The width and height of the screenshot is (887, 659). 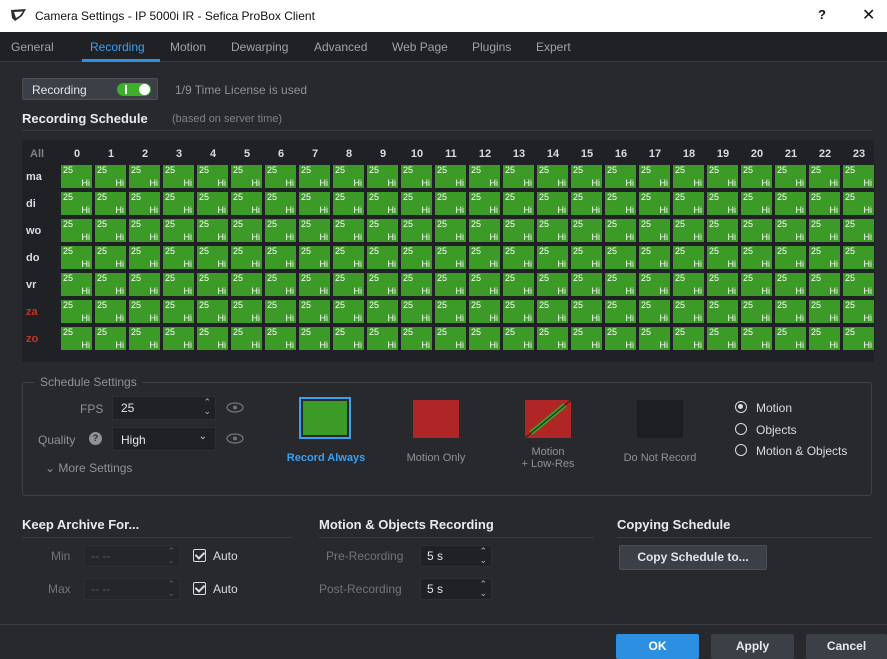 I want to click on archive-min-auto-label: Auto, so click(x=225, y=556).